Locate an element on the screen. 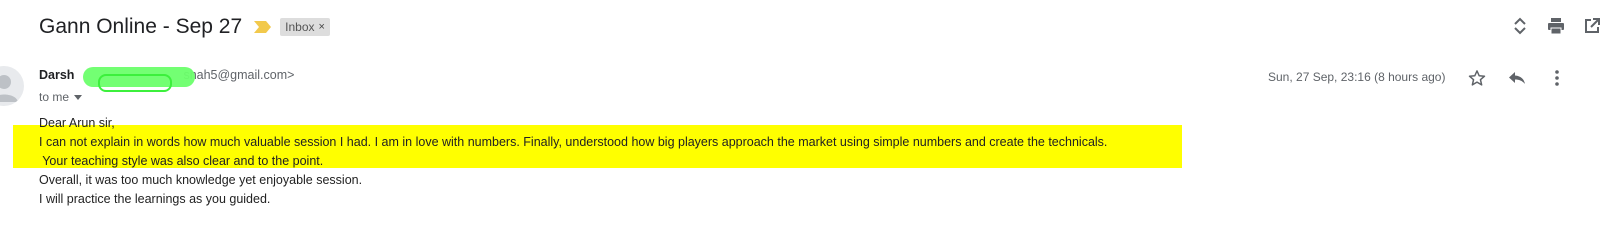 This screenshot has height=240, width=1605. message-actions is located at coordinates (1517, 78).